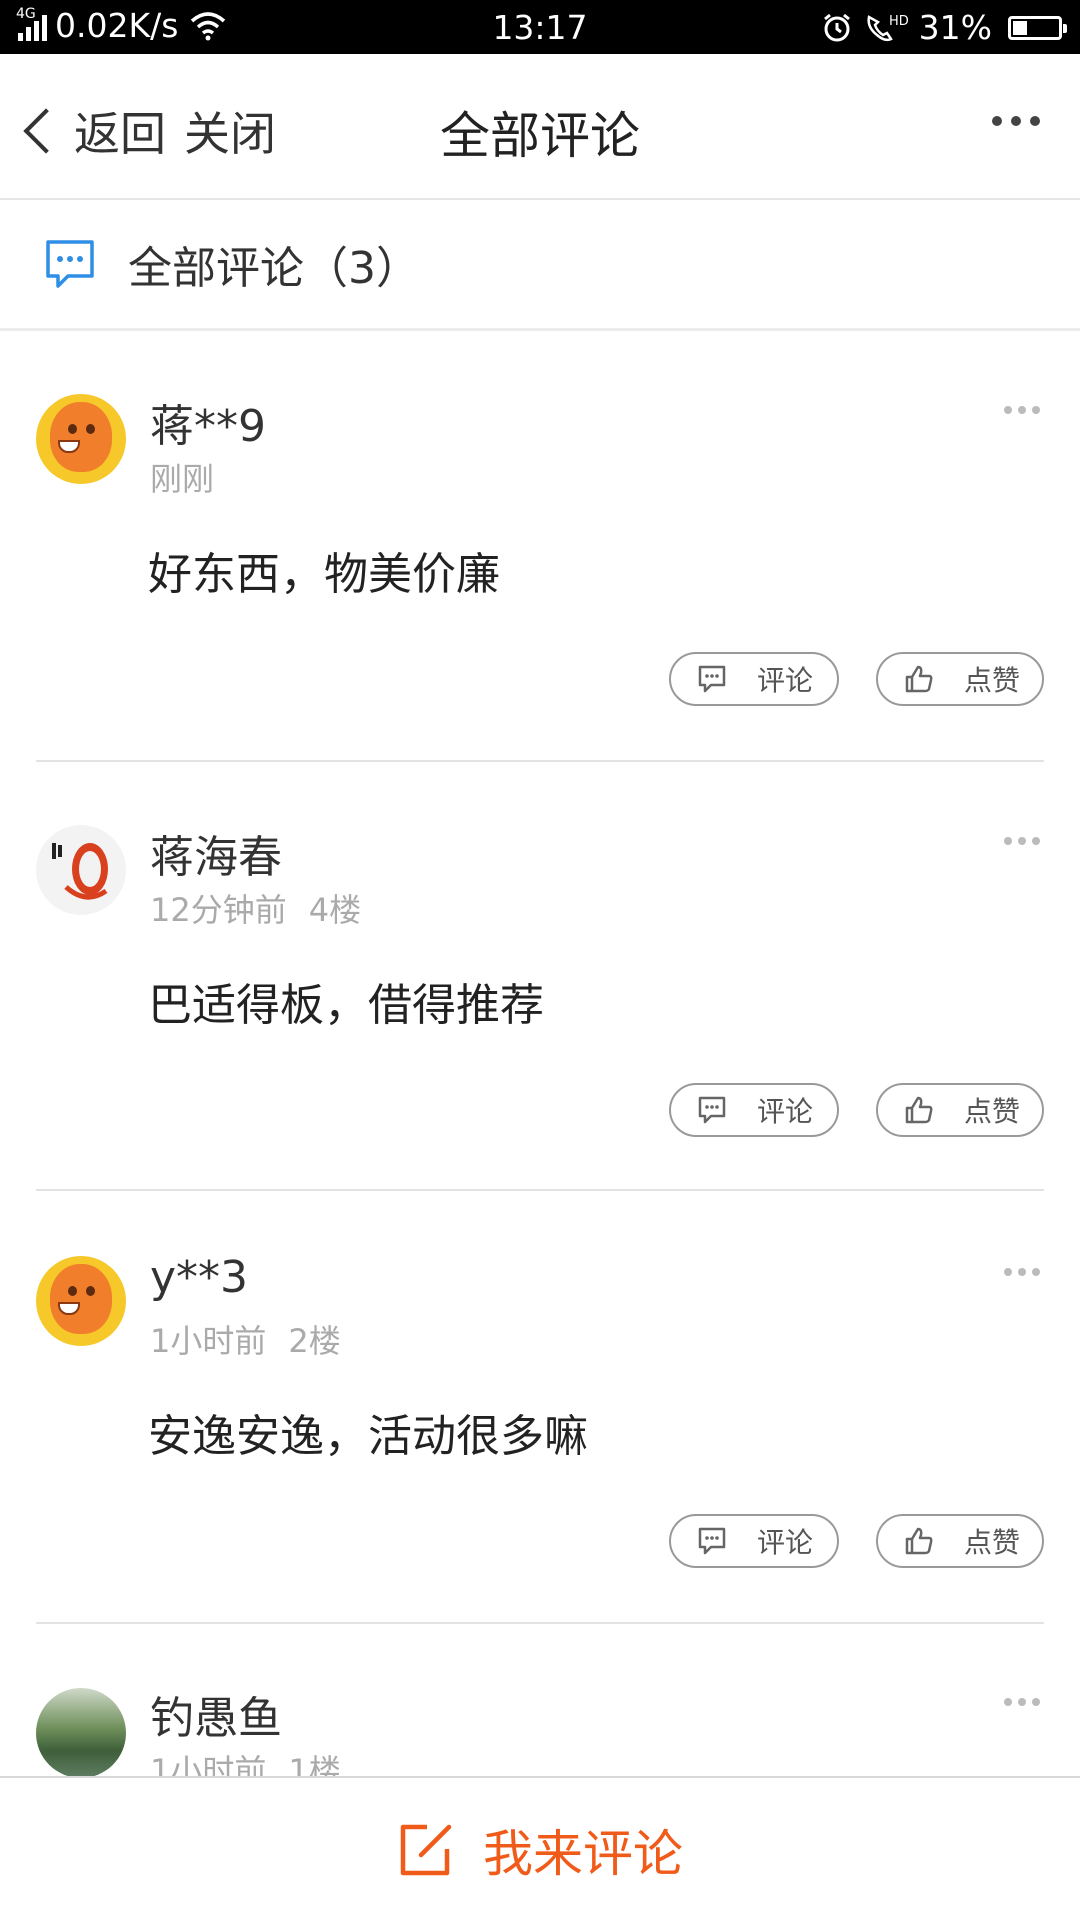 The image size is (1080, 1922). Describe the element at coordinates (836, 27) in the screenshot. I see `alarm-icon` at that location.